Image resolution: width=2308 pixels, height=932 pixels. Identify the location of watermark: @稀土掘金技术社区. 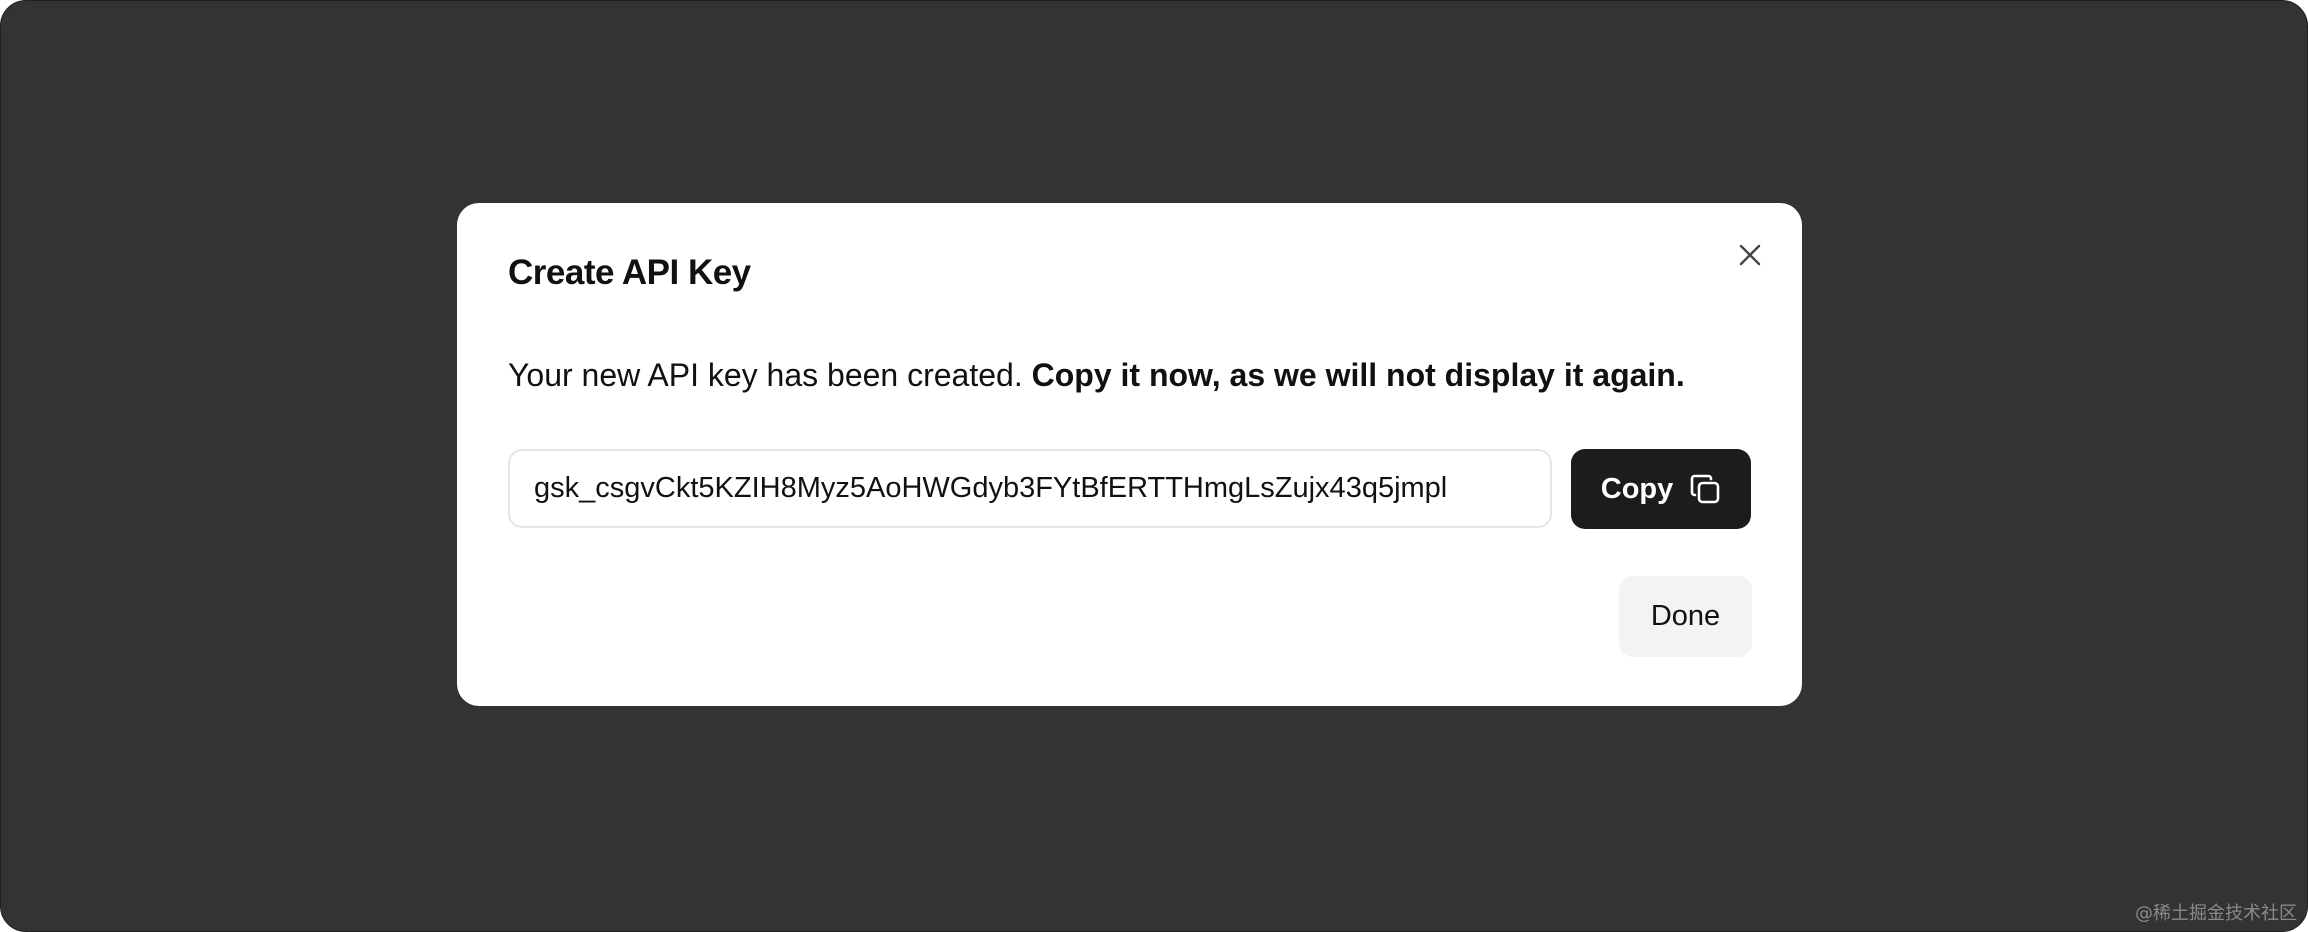
(2216, 913).